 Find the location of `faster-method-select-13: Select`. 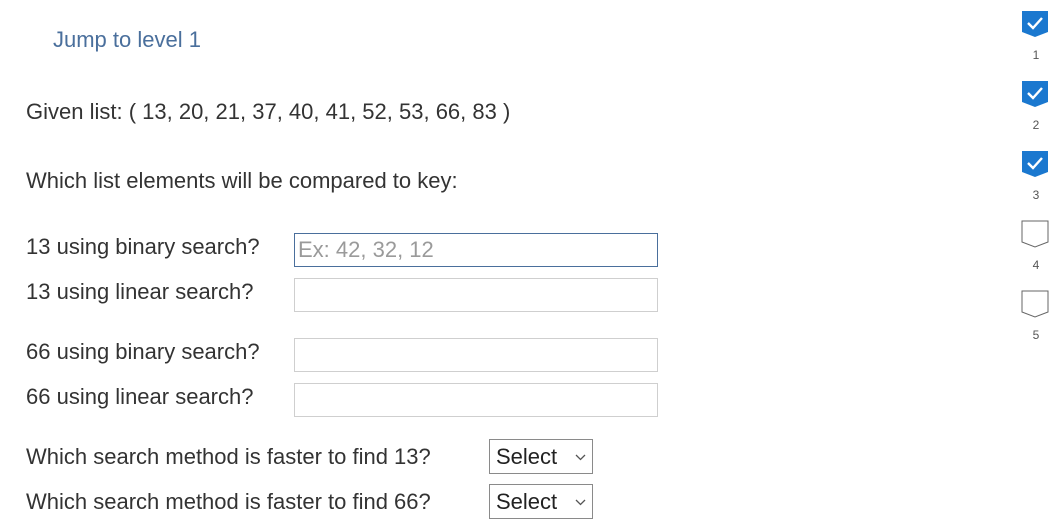

faster-method-select-13: Select is located at coordinates (541, 456).